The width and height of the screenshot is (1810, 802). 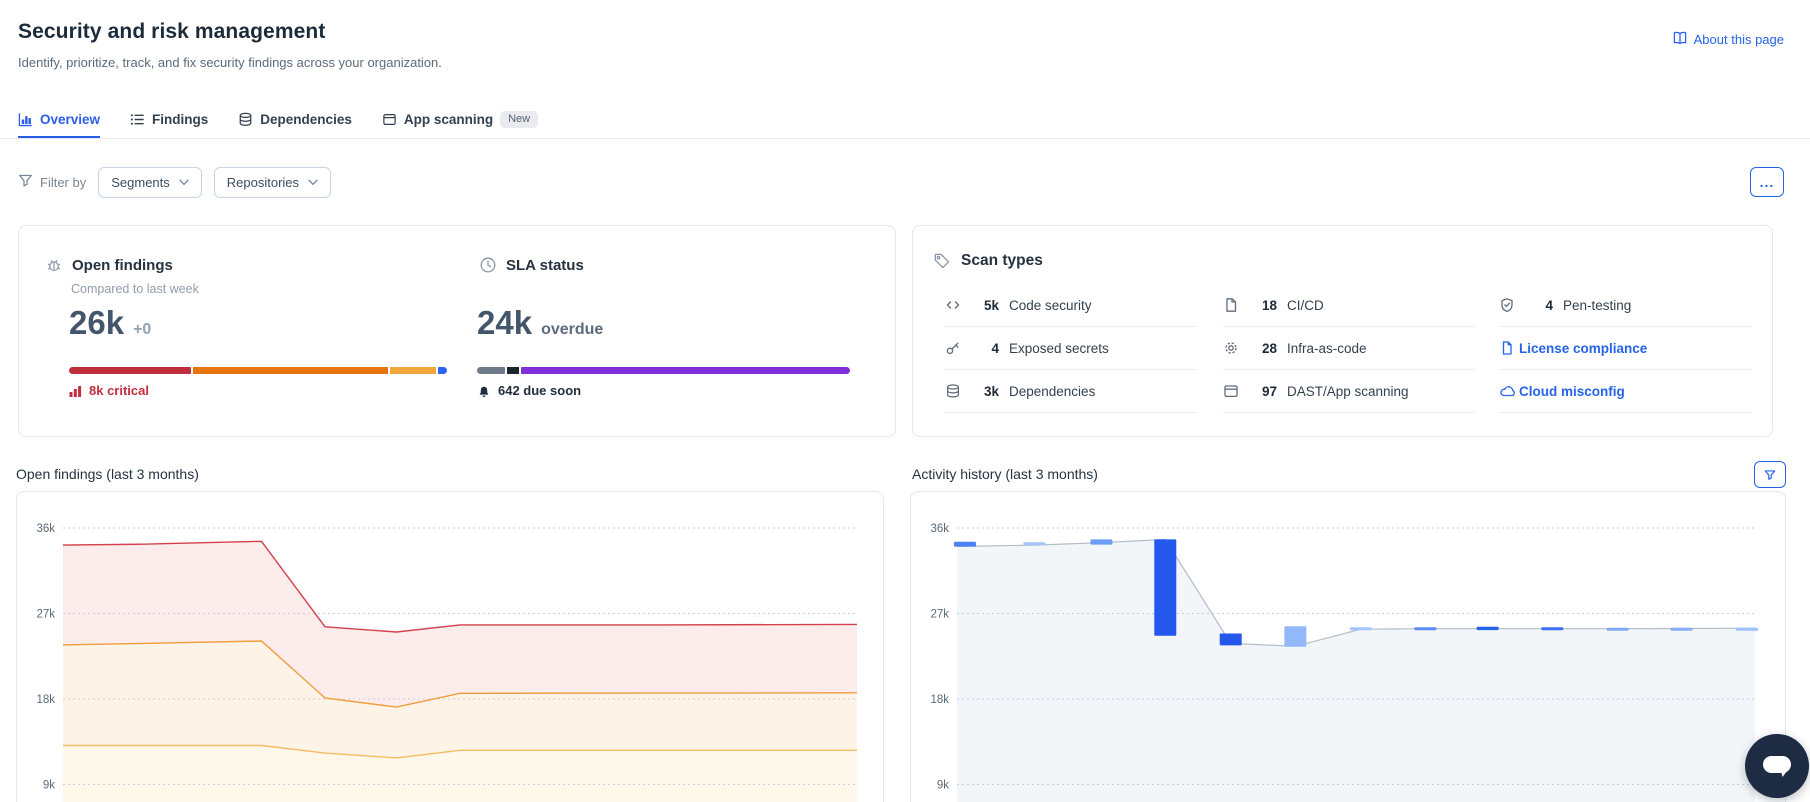 I want to click on chat-bubble-icon, so click(x=1777, y=766).